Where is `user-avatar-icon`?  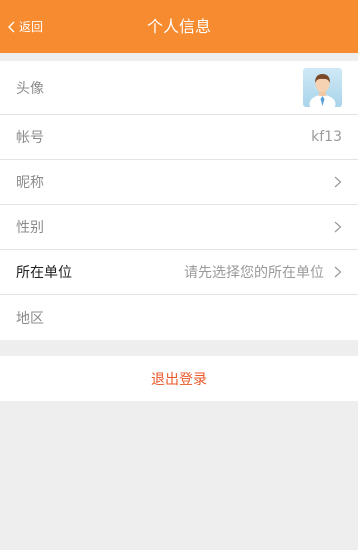
user-avatar-icon is located at coordinates (322, 90).